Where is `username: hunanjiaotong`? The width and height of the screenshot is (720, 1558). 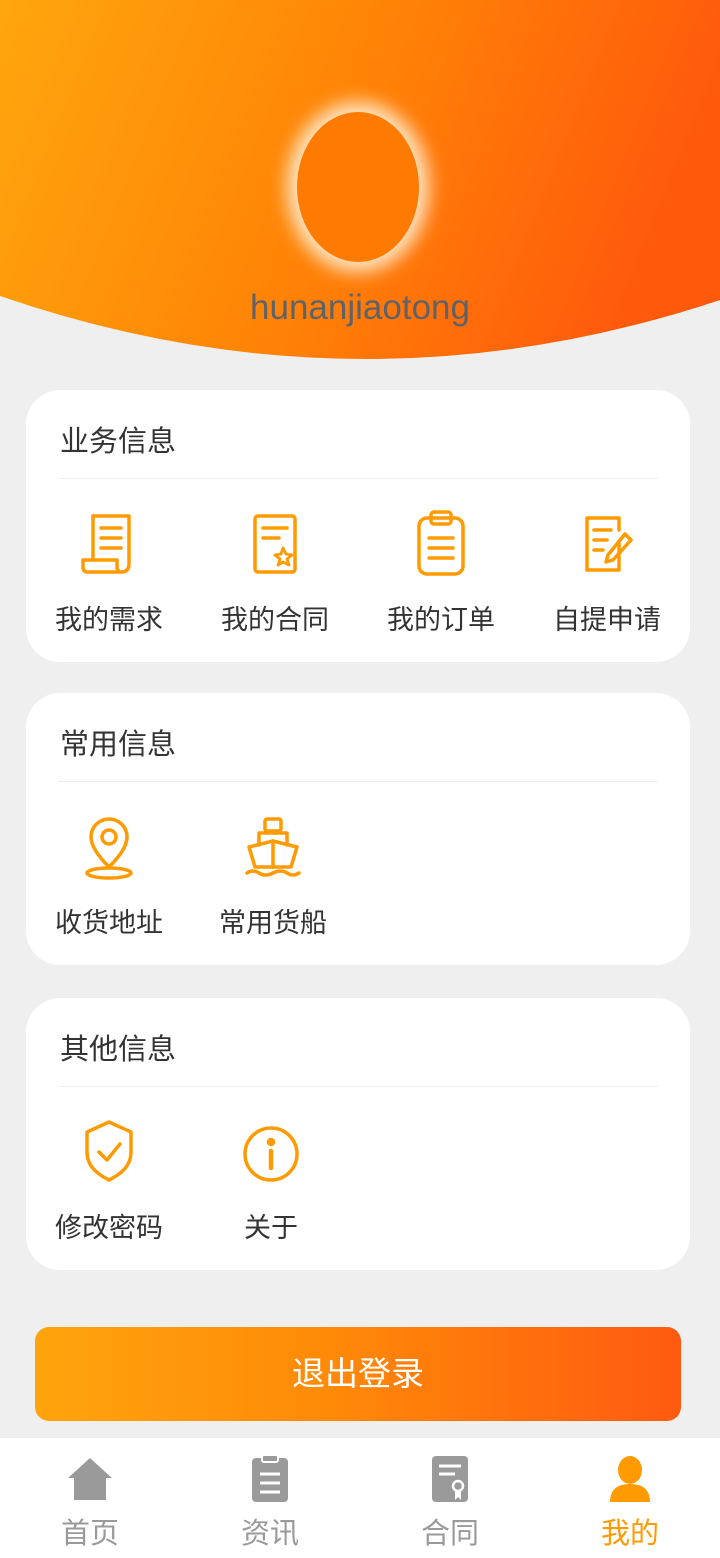
username: hunanjiaotong is located at coordinates (360, 307).